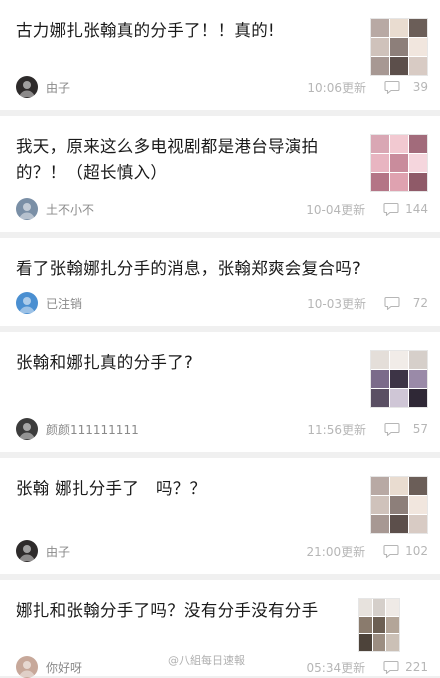 This screenshot has height=678, width=440. Describe the element at coordinates (336, 209) in the screenshot. I see `update-time: 10-04更新` at that location.